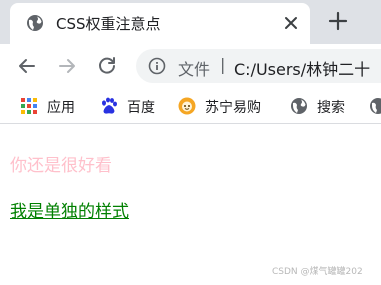 The height and width of the screenshot is (285, 381). What do you see at coordinates (331, 108) in the screenshot?
I see `bookmark-label: 搜索` at bounding box center [331, 108].